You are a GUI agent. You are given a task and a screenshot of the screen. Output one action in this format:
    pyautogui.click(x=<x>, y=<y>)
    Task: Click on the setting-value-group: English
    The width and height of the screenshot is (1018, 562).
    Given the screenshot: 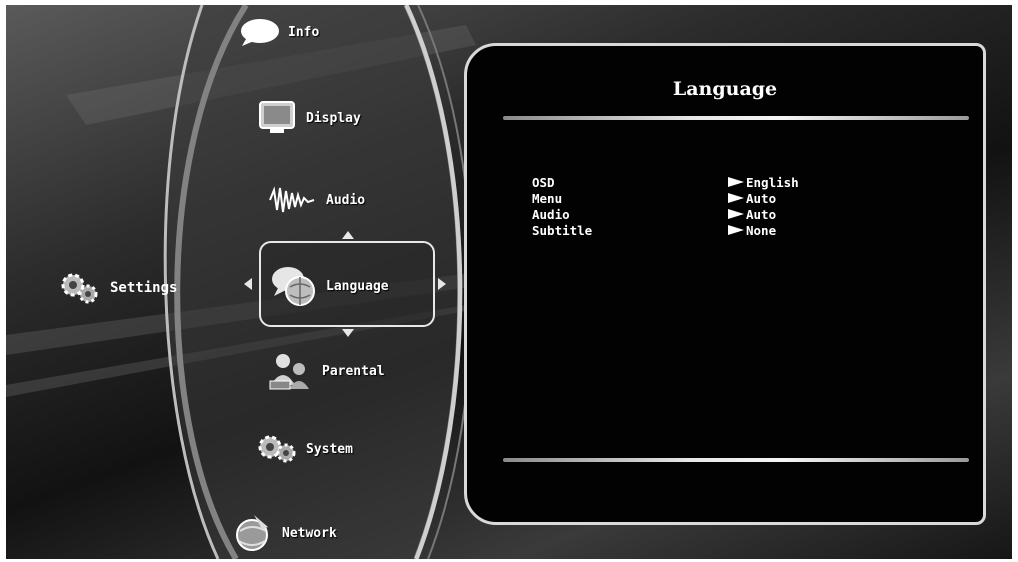 What is the action you would take?
    pyautogui.click(x=763, y=182)
    